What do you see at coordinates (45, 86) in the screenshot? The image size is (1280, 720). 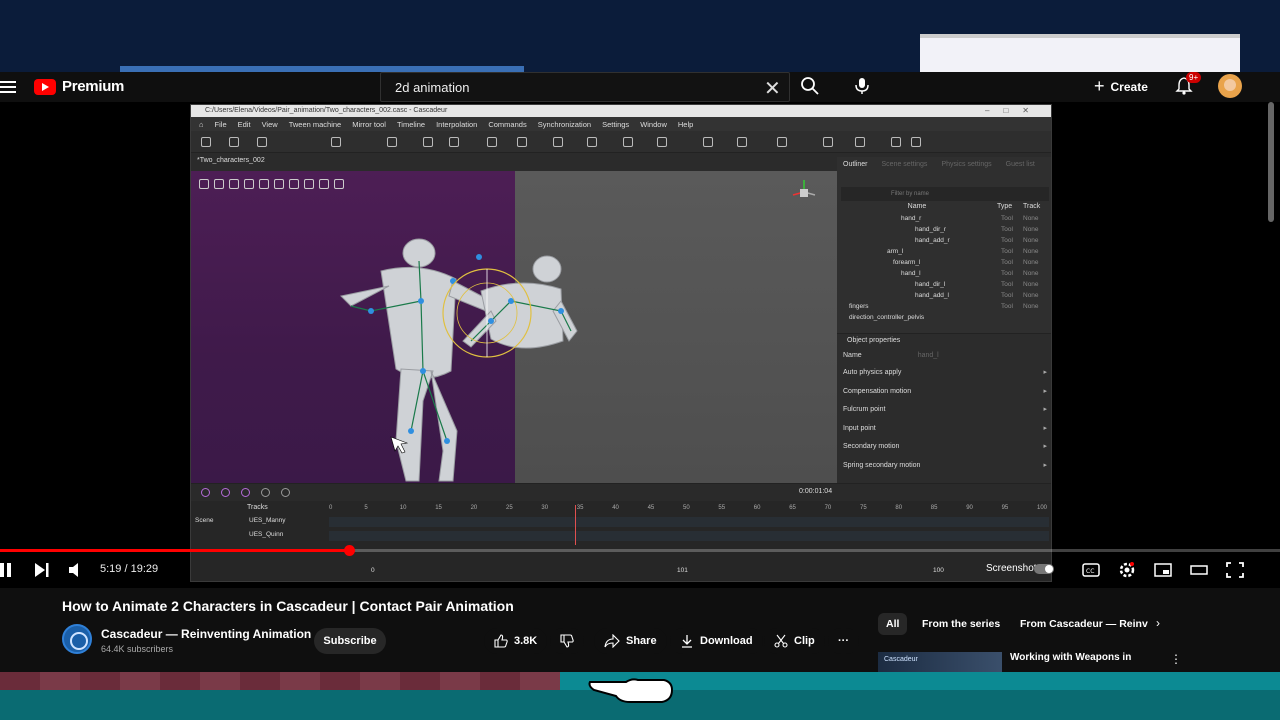 I see `youtube-play-icon` at bounding box center [45, 86].